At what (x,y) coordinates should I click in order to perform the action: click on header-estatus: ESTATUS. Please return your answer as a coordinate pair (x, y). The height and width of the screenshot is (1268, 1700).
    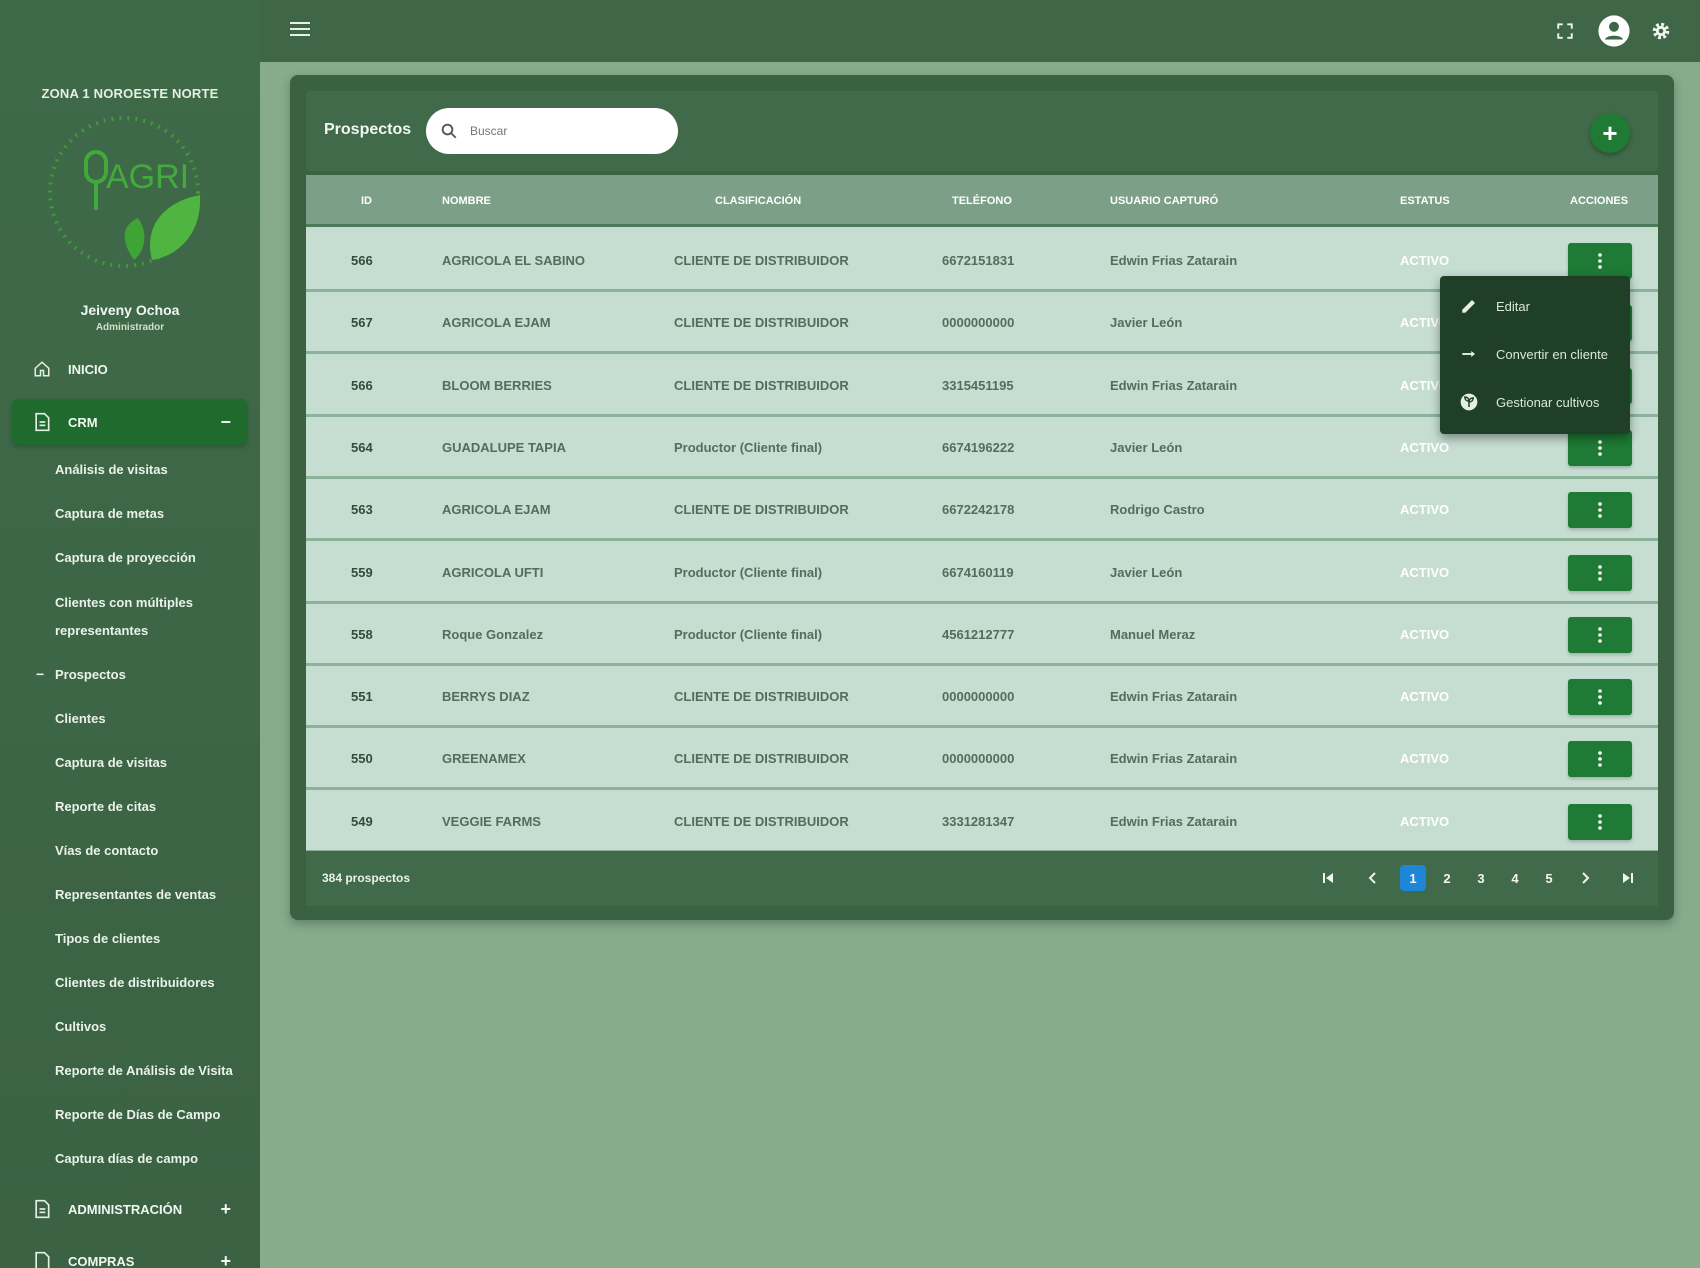
    Looking at the image, I should click on (1425, 201).